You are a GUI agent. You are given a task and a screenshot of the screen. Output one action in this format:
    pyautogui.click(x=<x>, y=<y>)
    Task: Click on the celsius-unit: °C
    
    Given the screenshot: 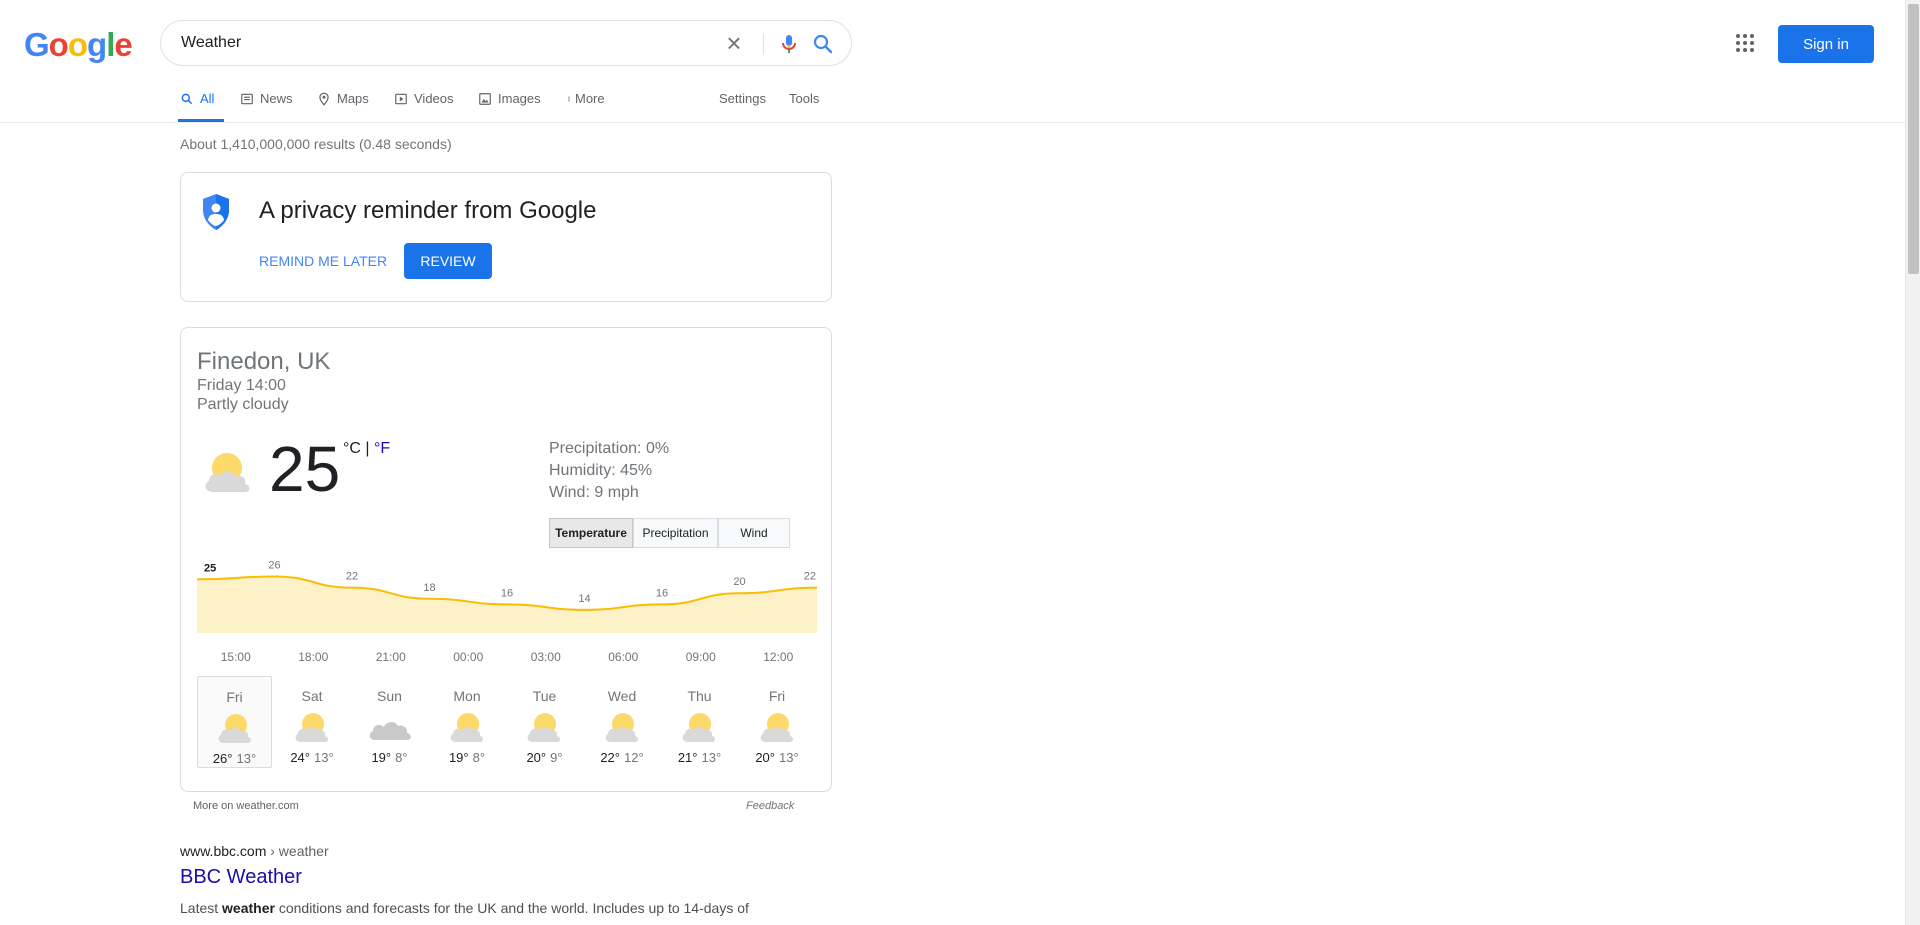 What is the action you would take?
    pyautogui.click(x=352, y=448)
    